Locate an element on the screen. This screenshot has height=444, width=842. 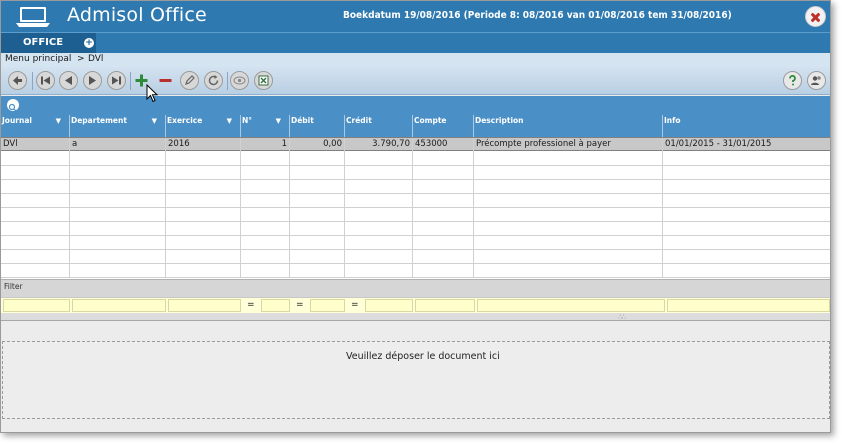
preview-icon is located at coordinates (239, 80).